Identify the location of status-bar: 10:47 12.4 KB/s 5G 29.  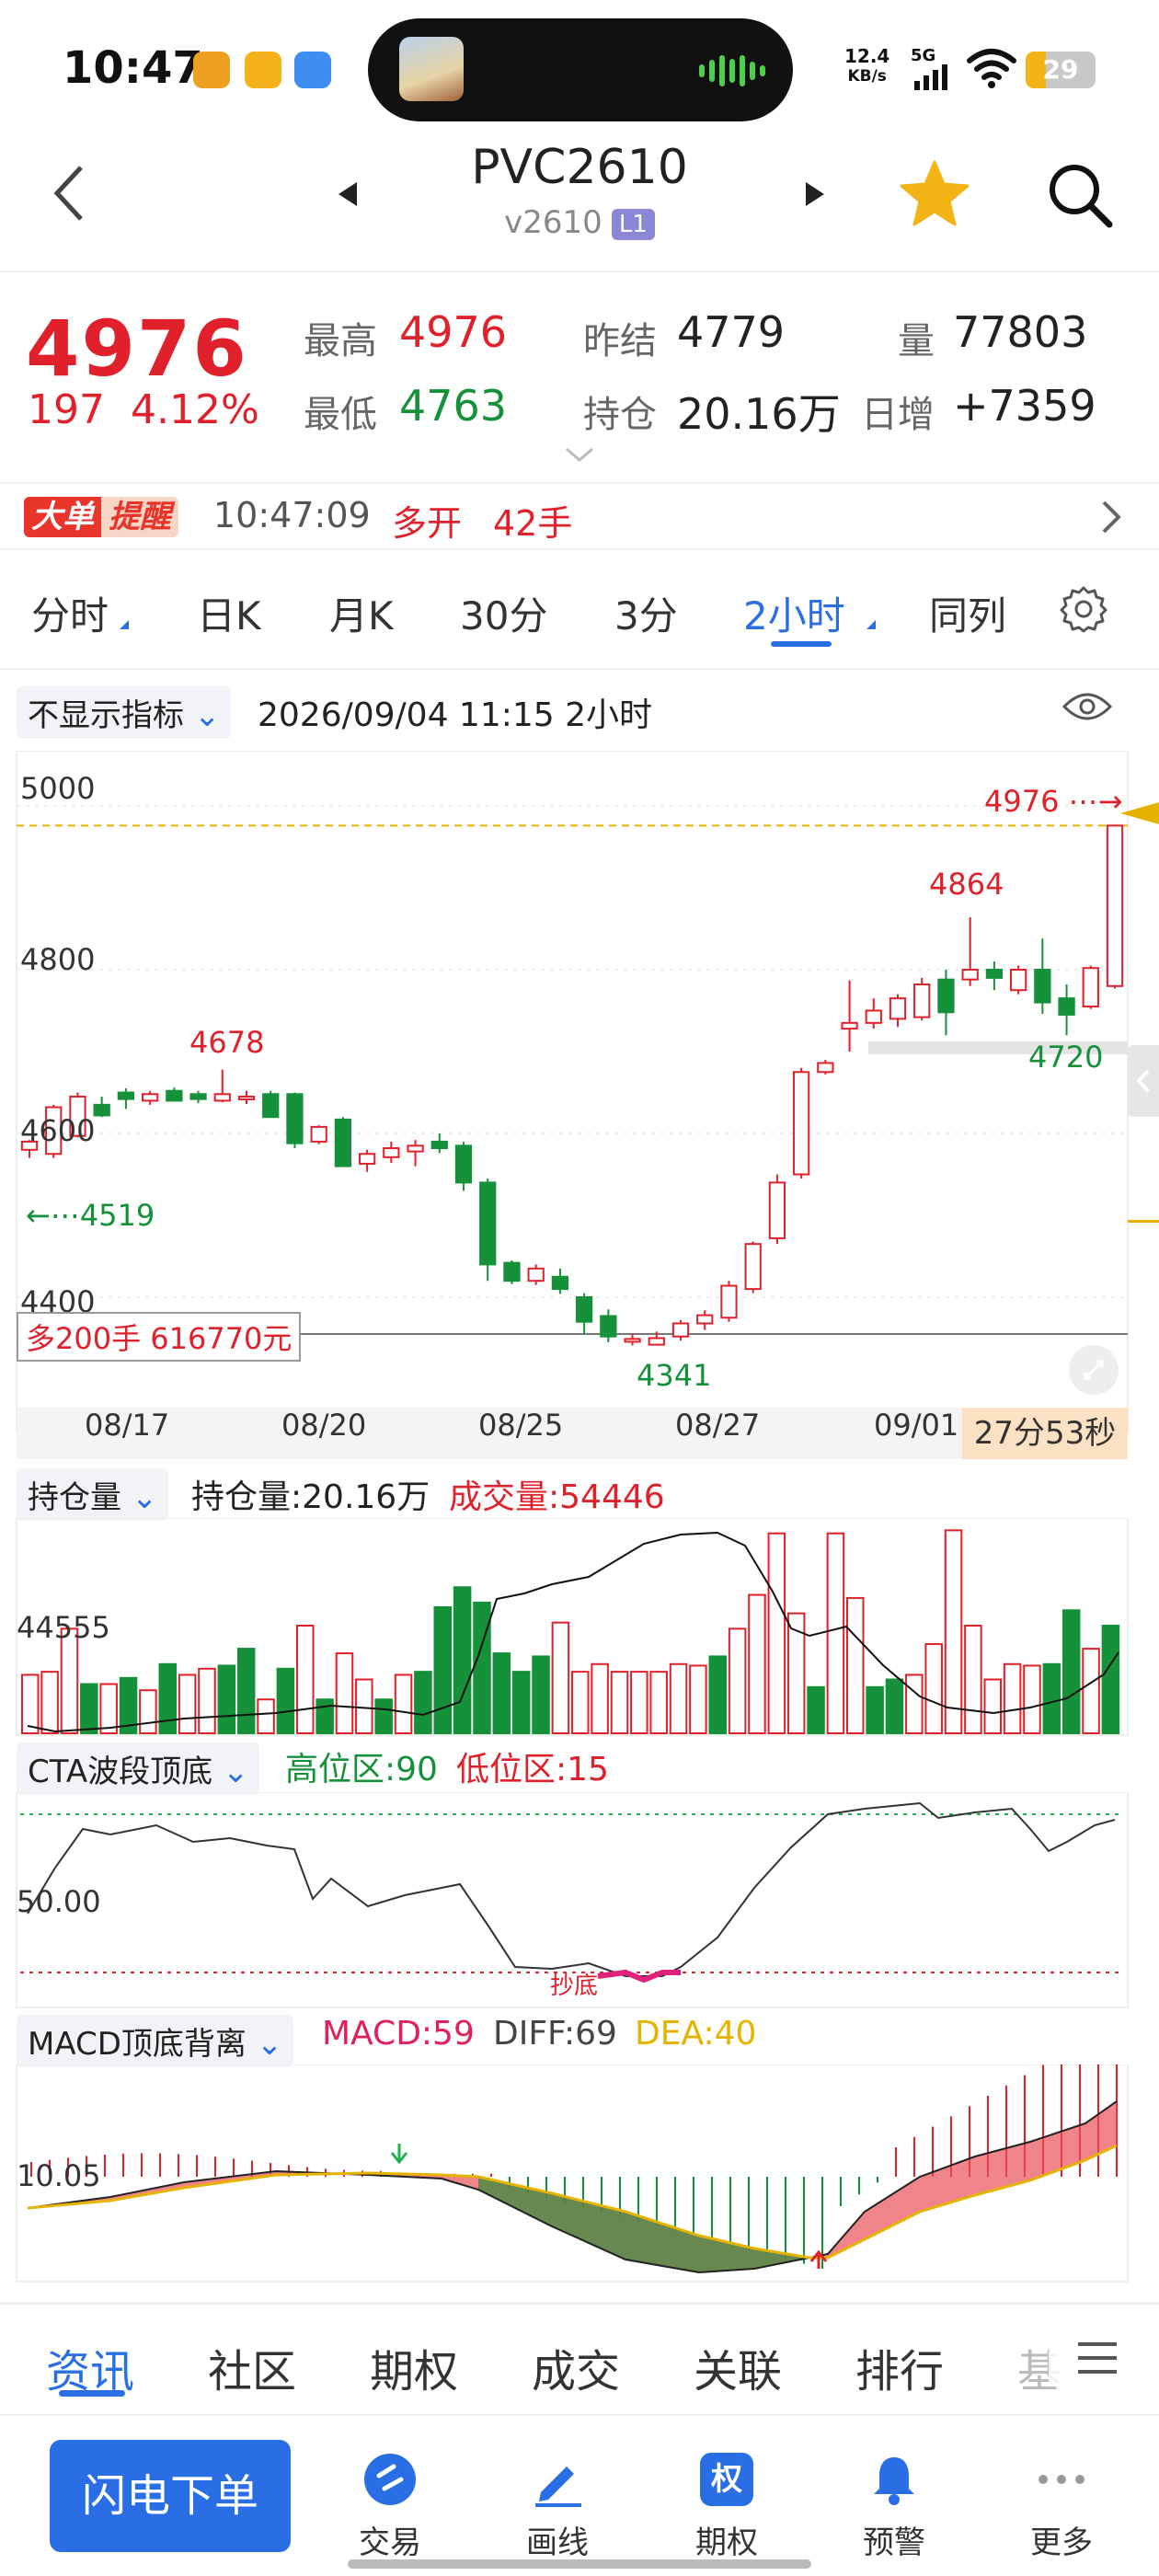
(579, 69).